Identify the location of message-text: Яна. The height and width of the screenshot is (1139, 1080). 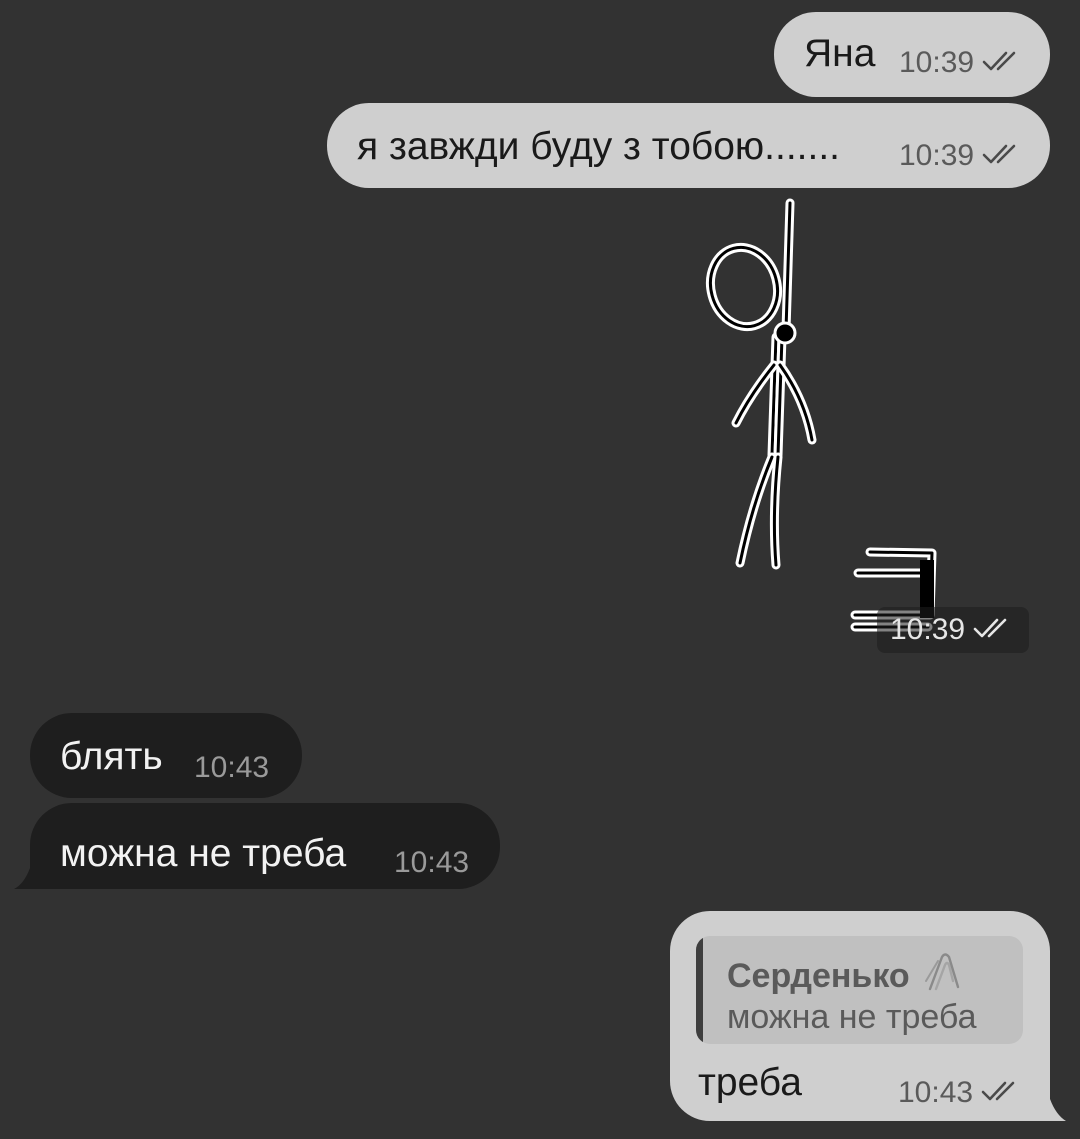
(840, 53).